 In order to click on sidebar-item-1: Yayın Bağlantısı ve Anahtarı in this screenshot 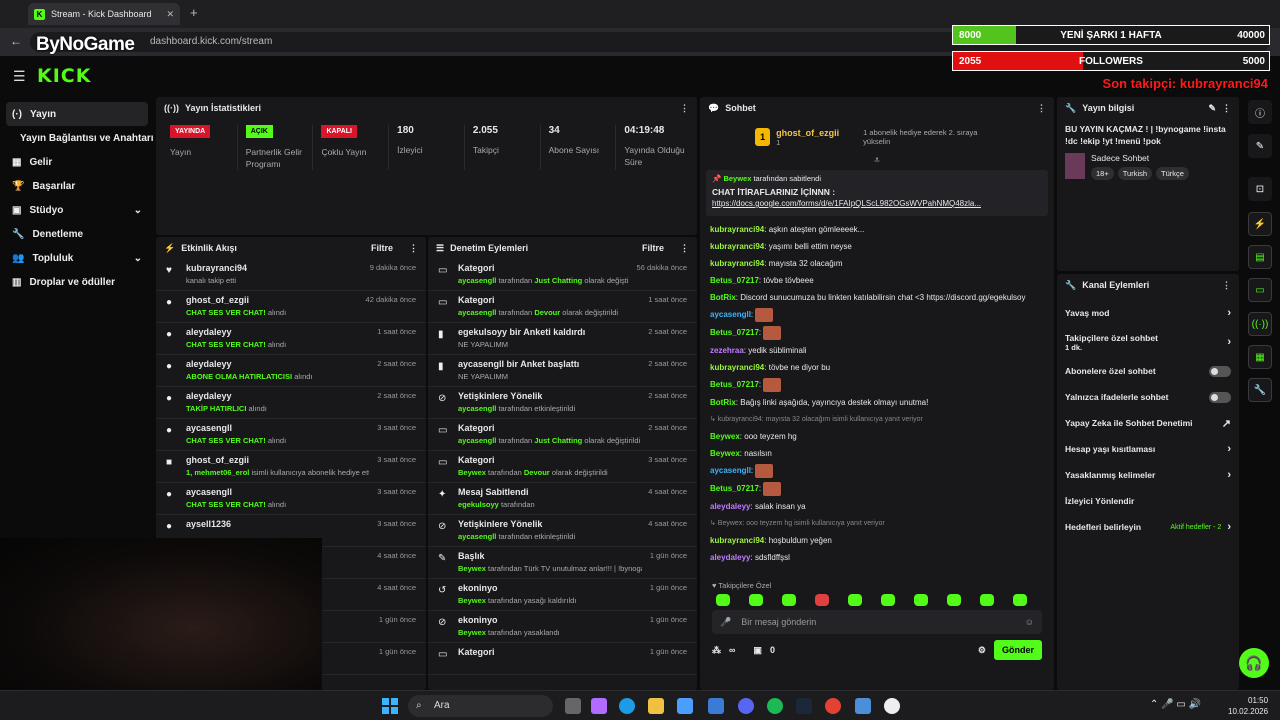, I will do `click(77, 138)`.